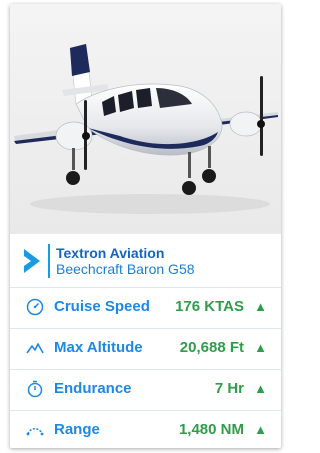 The width and height of the screenshot is (320, 453). Describe the element at coordinates (35, 307) in the screenshot. I see `speedometer-icon` at that location.